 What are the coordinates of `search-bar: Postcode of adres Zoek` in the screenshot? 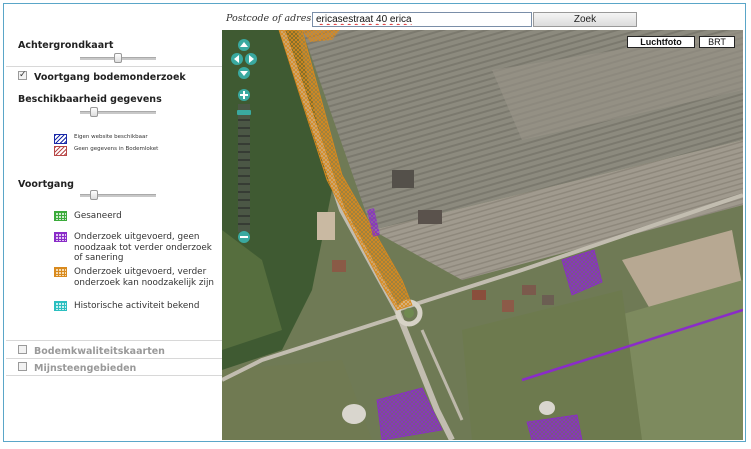 It's located at (482, 19).